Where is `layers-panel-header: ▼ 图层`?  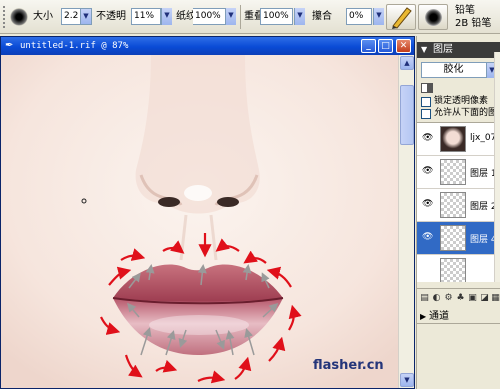 layers-panel-header: ▼ 图层 is located at coordinates (458, 50).